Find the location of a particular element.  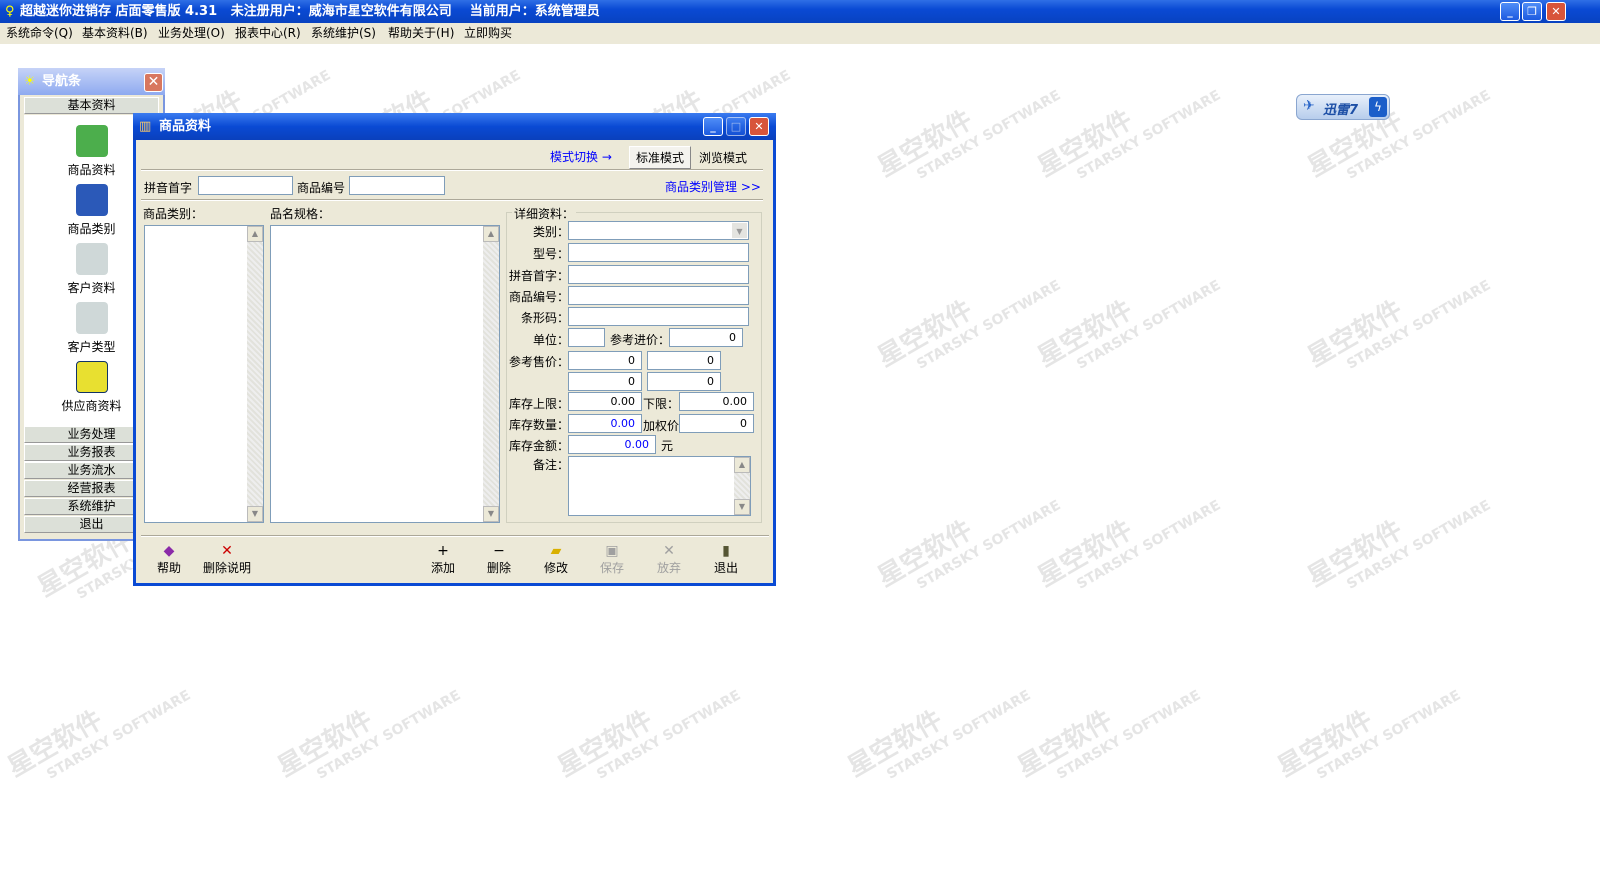

nav-item-label: 供应商资料 is located at coordinates (91, 406).